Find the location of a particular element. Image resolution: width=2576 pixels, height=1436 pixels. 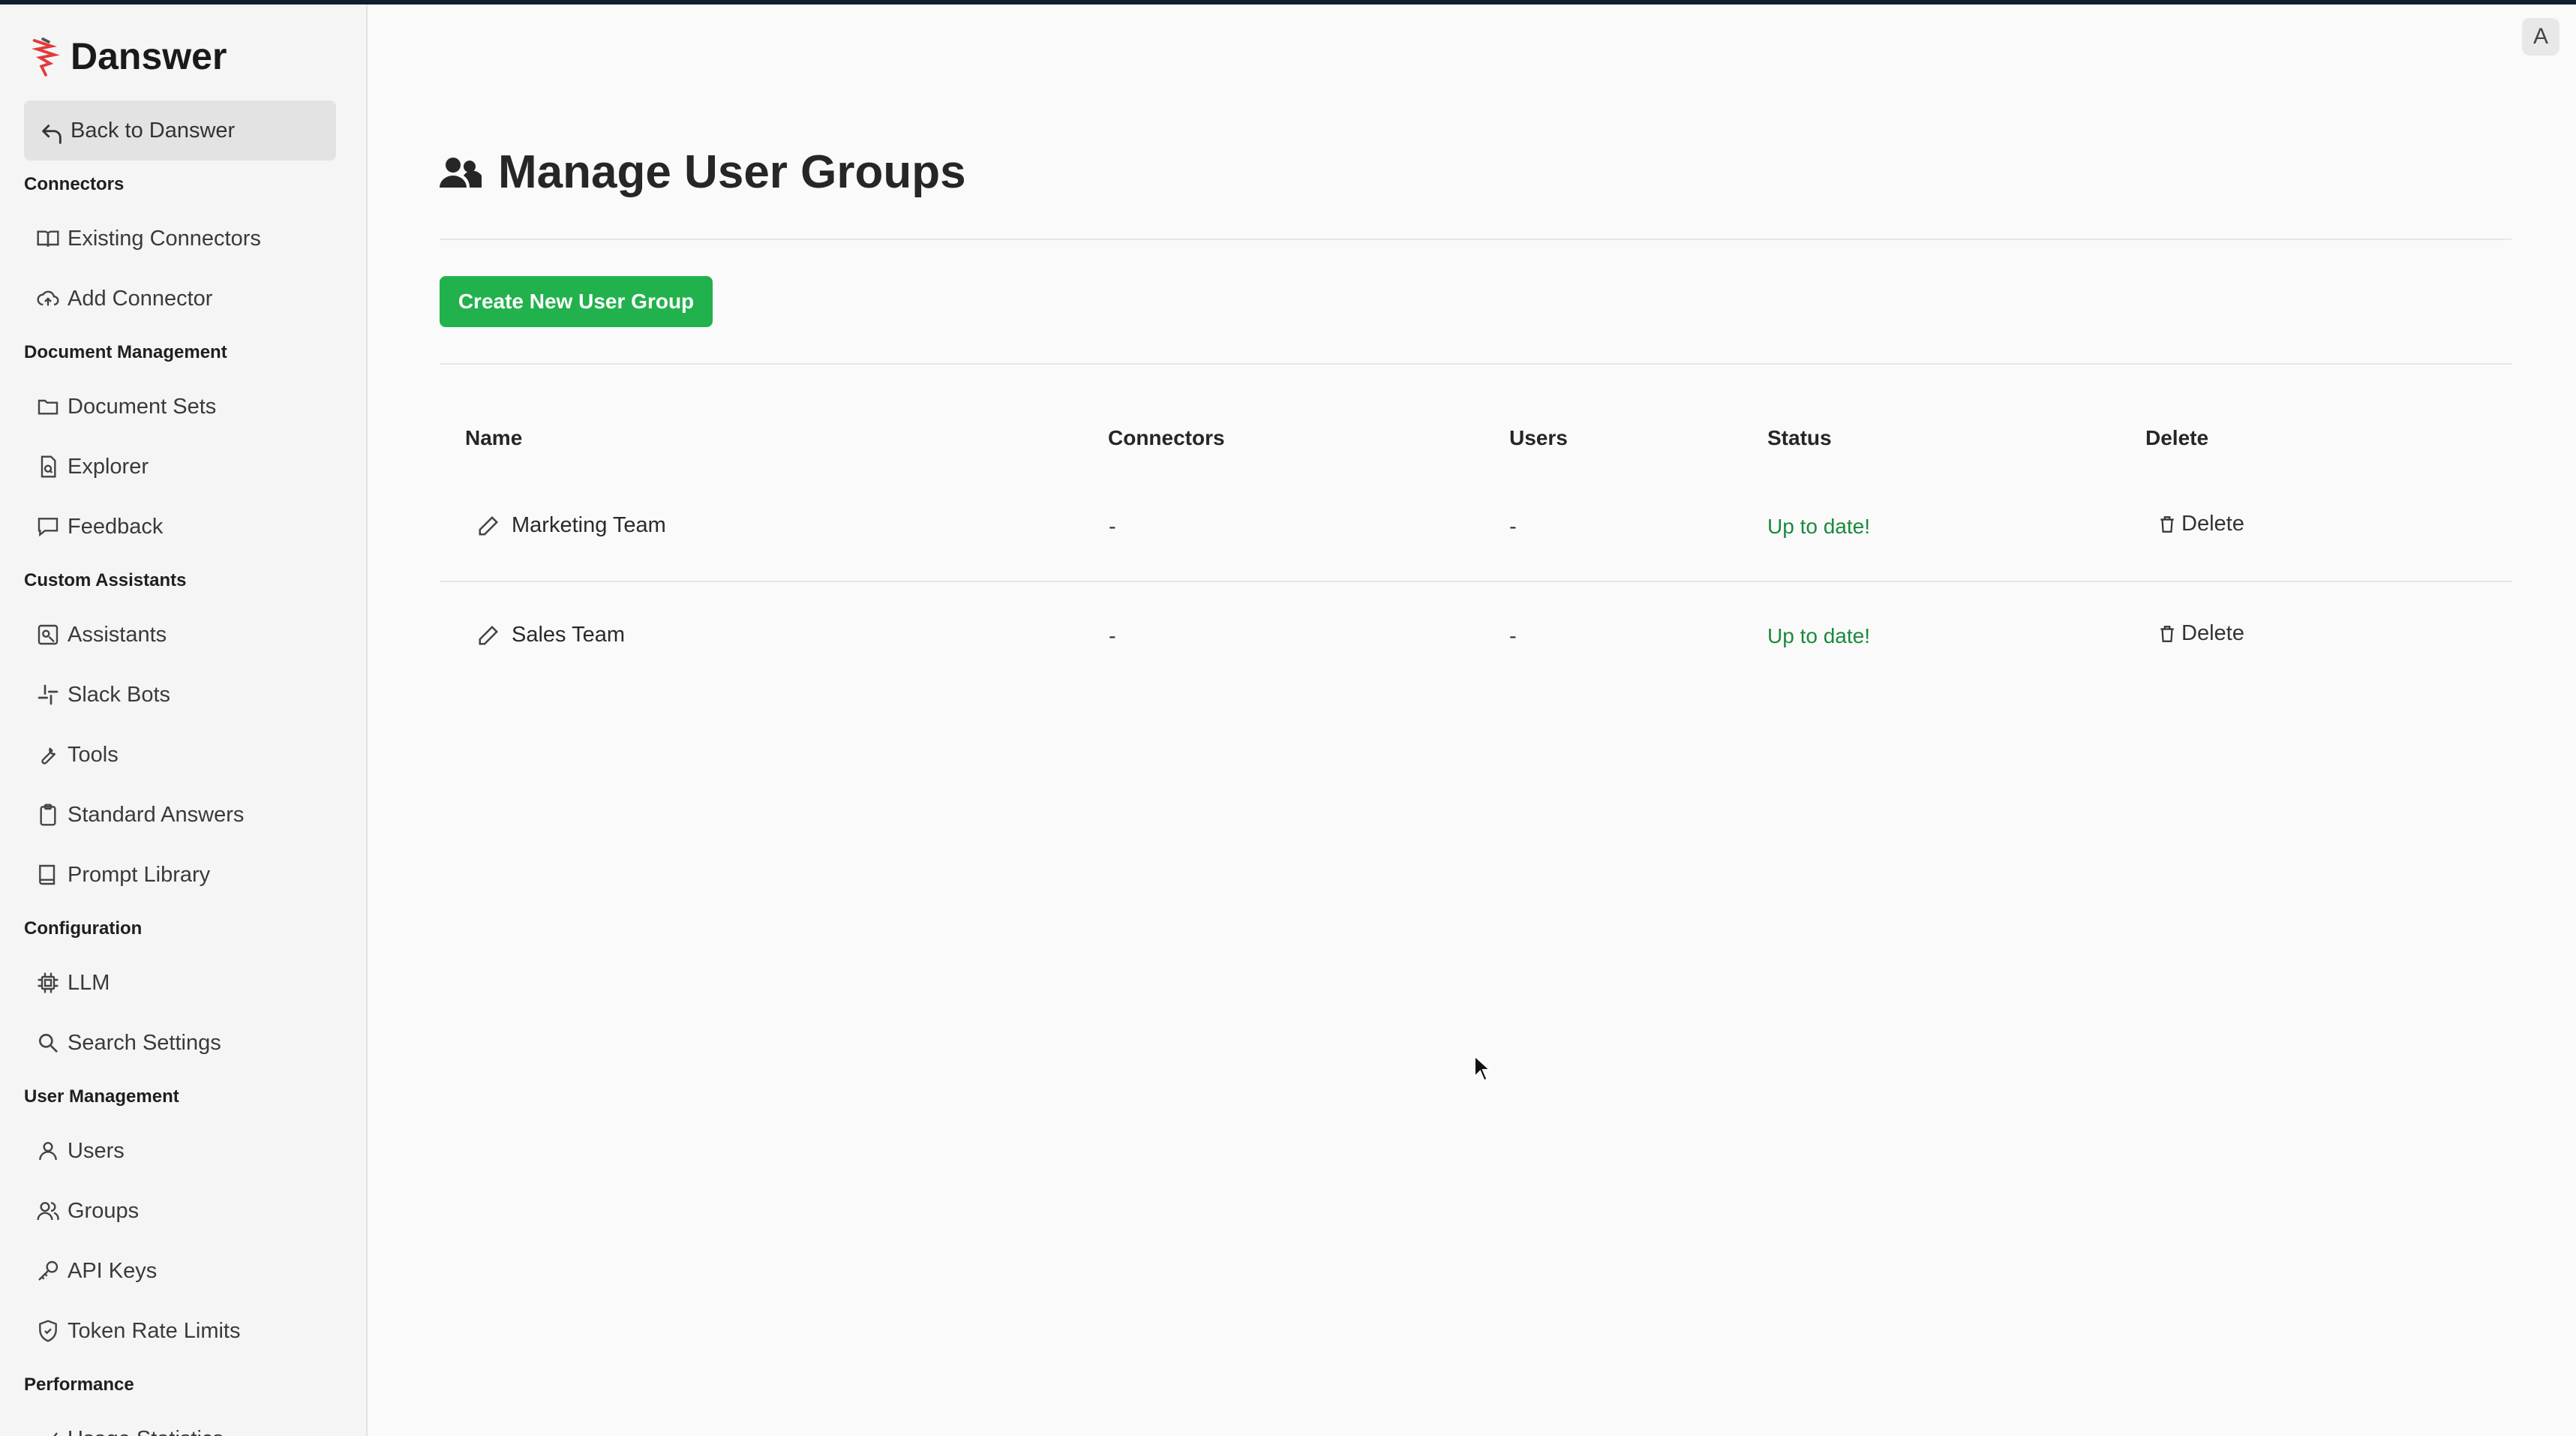

page-header: Manage User Groups is located at coordinates (703, 172).